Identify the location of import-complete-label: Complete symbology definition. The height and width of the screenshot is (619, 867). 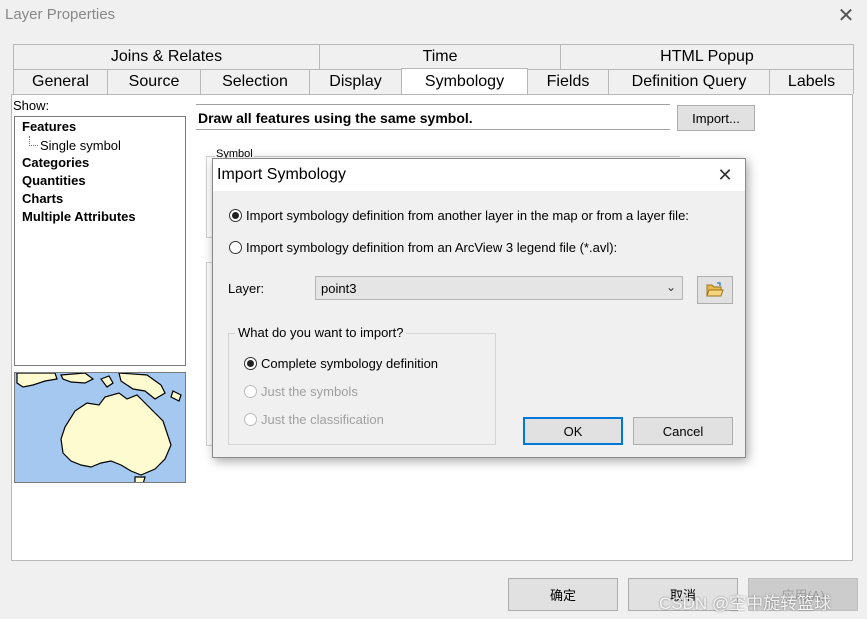
(350, 363).